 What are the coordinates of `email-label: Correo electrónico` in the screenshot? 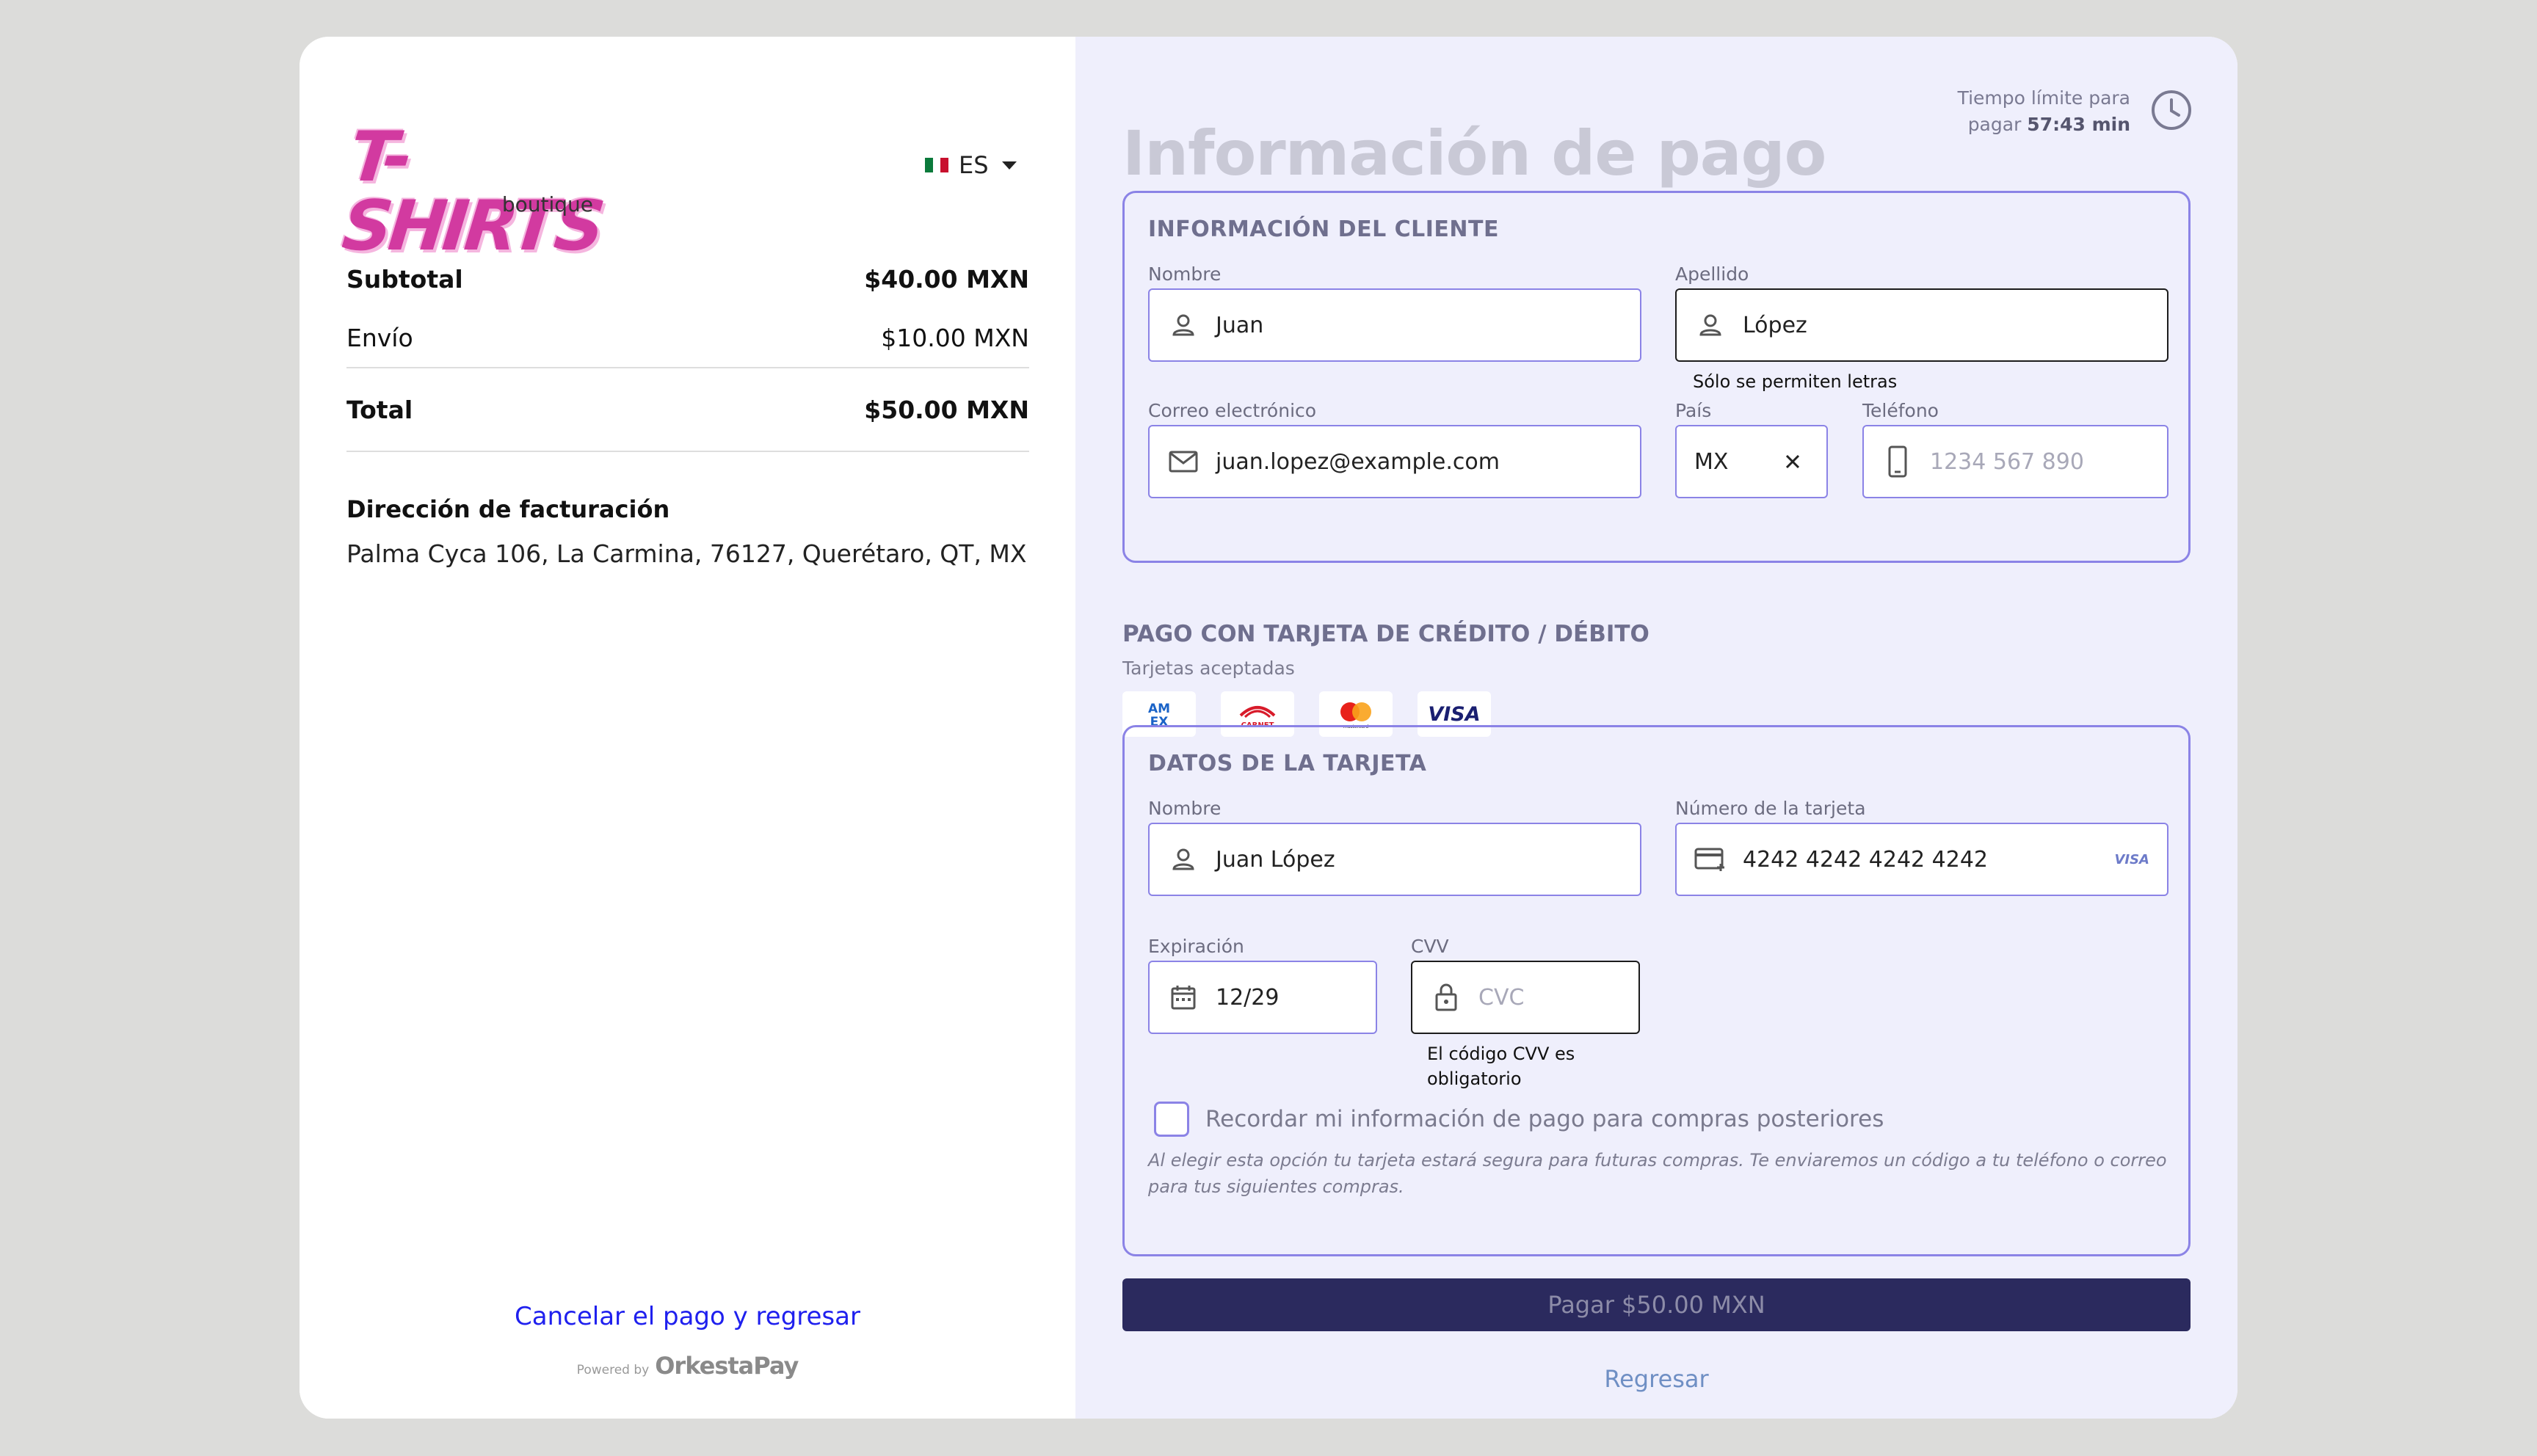 It's located at (1232, 411).